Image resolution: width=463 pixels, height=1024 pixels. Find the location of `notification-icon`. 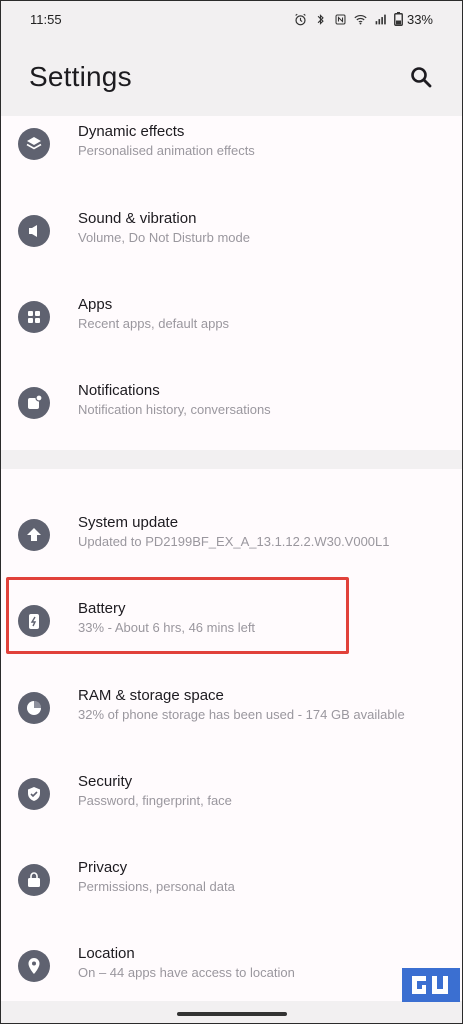

notification-icon is located at coordinates (34, 403).